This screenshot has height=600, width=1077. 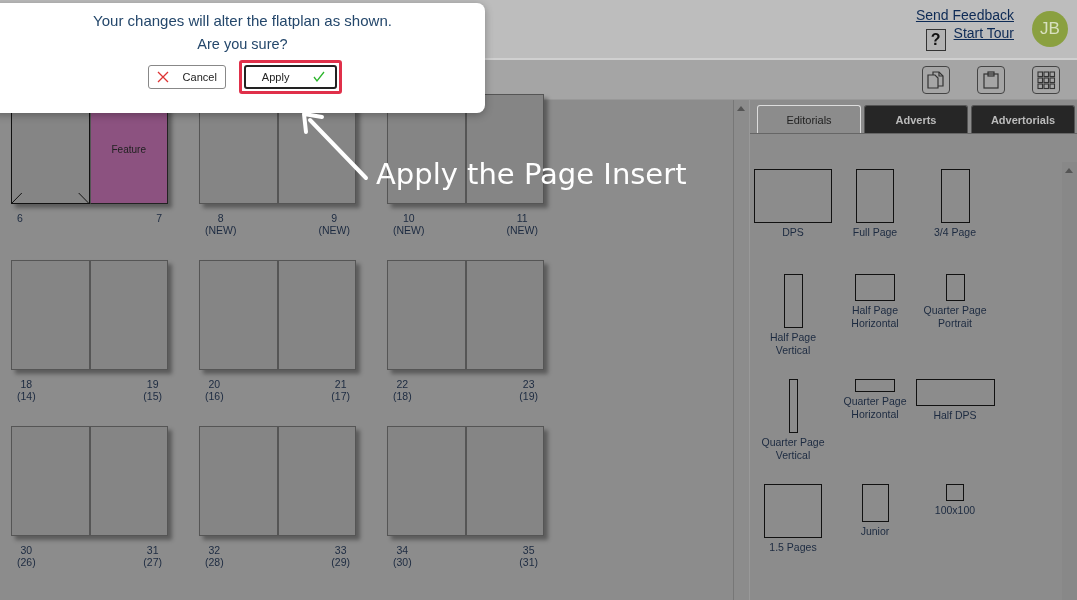 What do you see at coordinates (26, 384) in the screenshot?
I see `page-number: 18` at bounding box center [26, 384].